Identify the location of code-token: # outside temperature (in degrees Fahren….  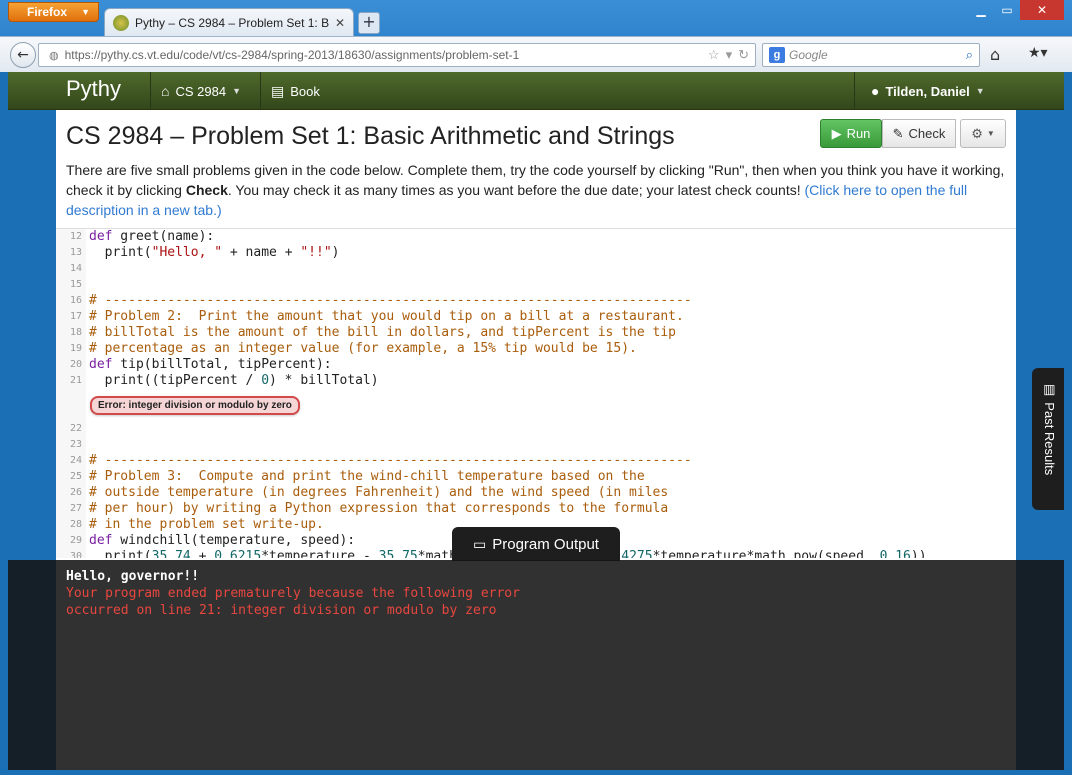
(379, 492).